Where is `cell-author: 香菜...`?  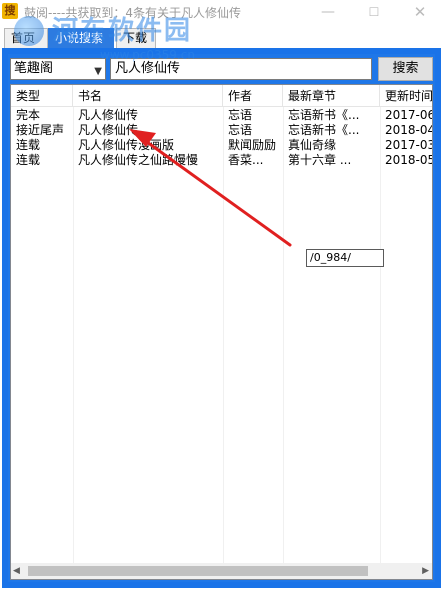
cell-author: 香菜... is located at coordinates (246, 160).